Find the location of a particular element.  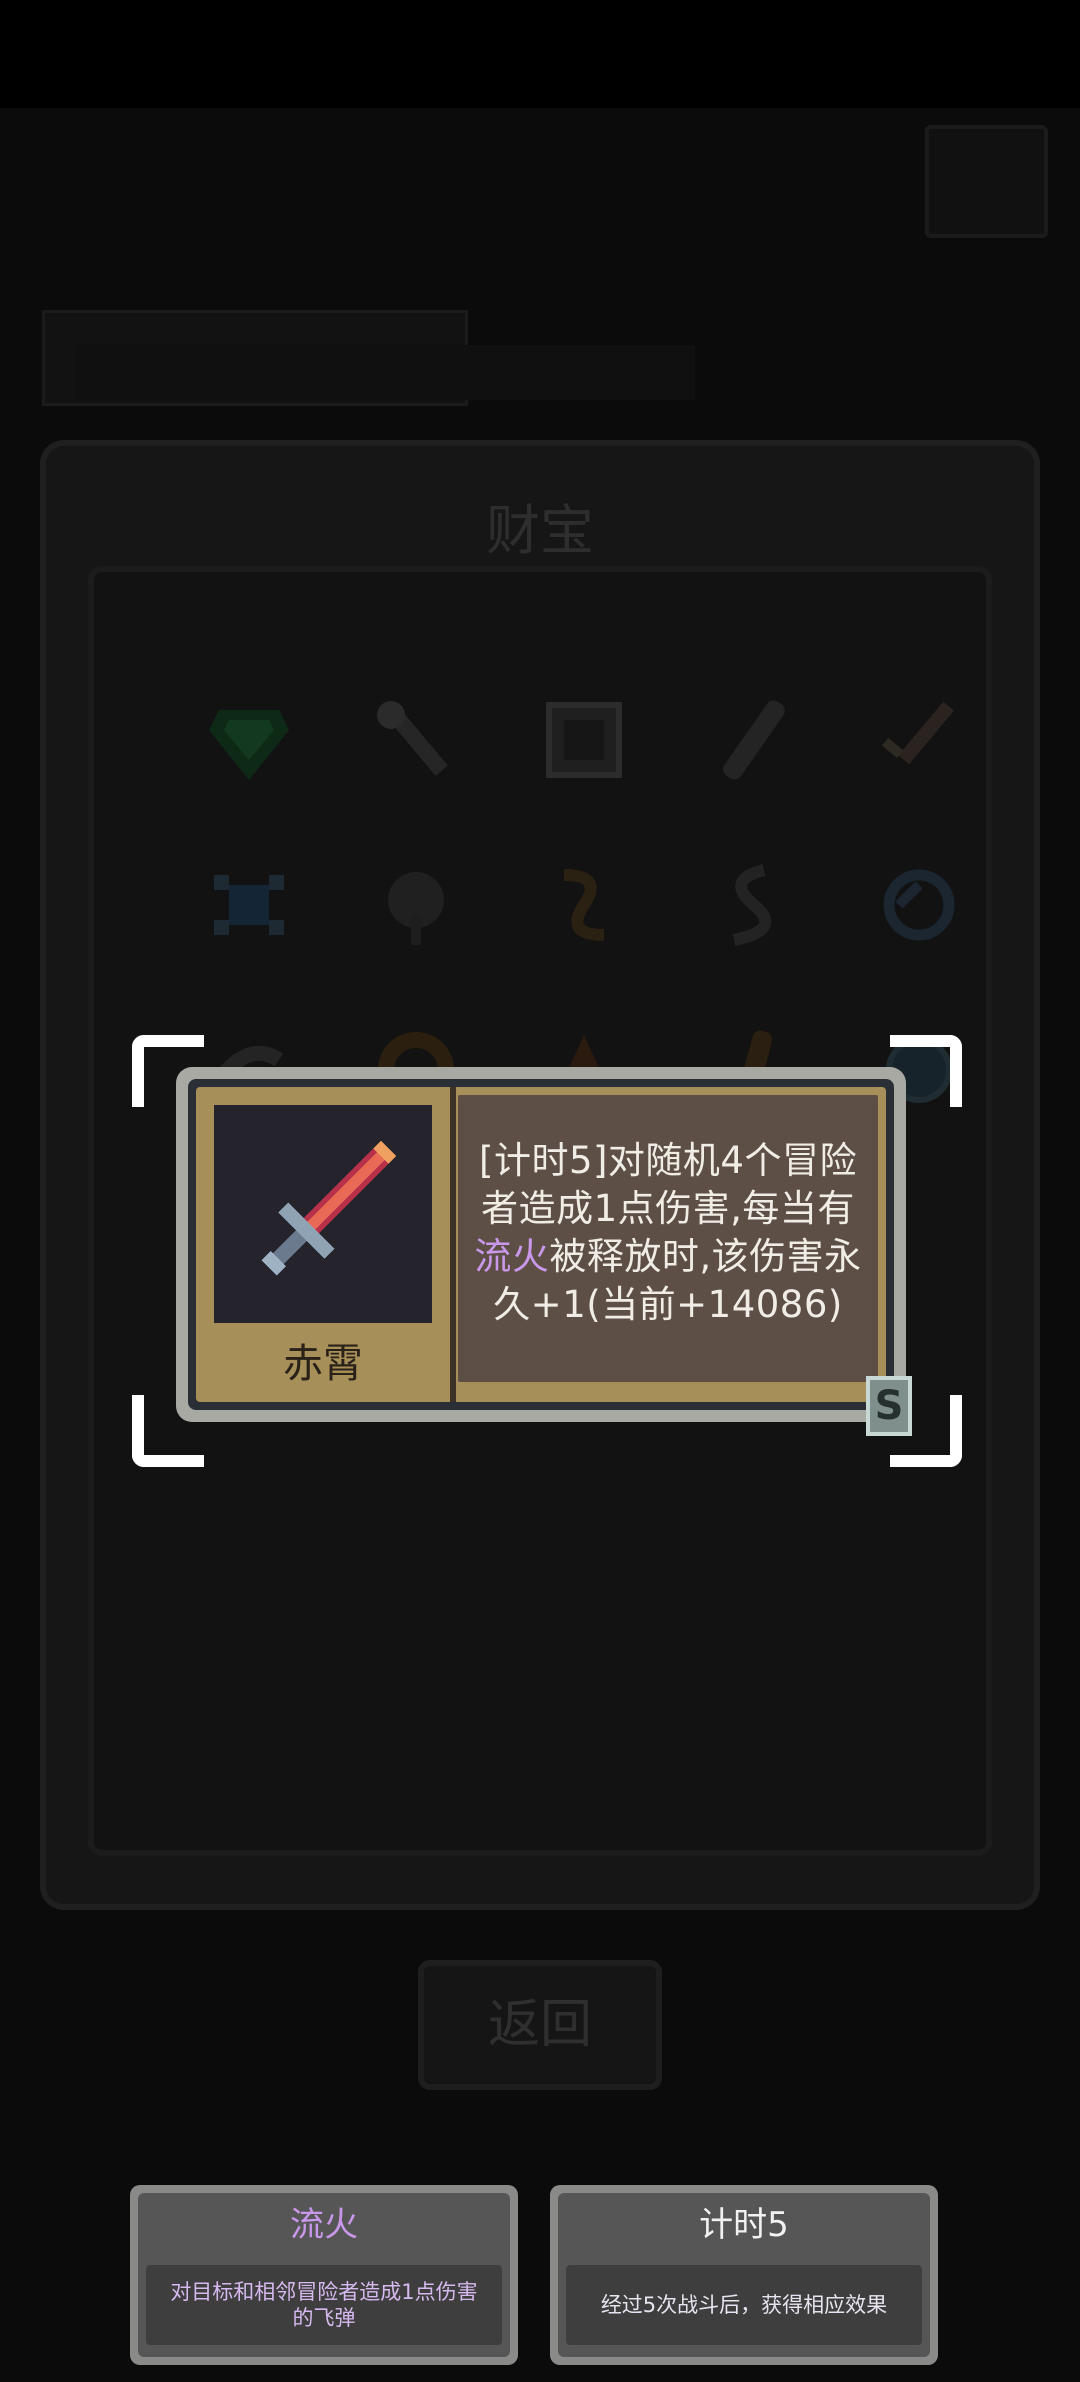

red-sword-icon is located at coordinates (323, 1214).